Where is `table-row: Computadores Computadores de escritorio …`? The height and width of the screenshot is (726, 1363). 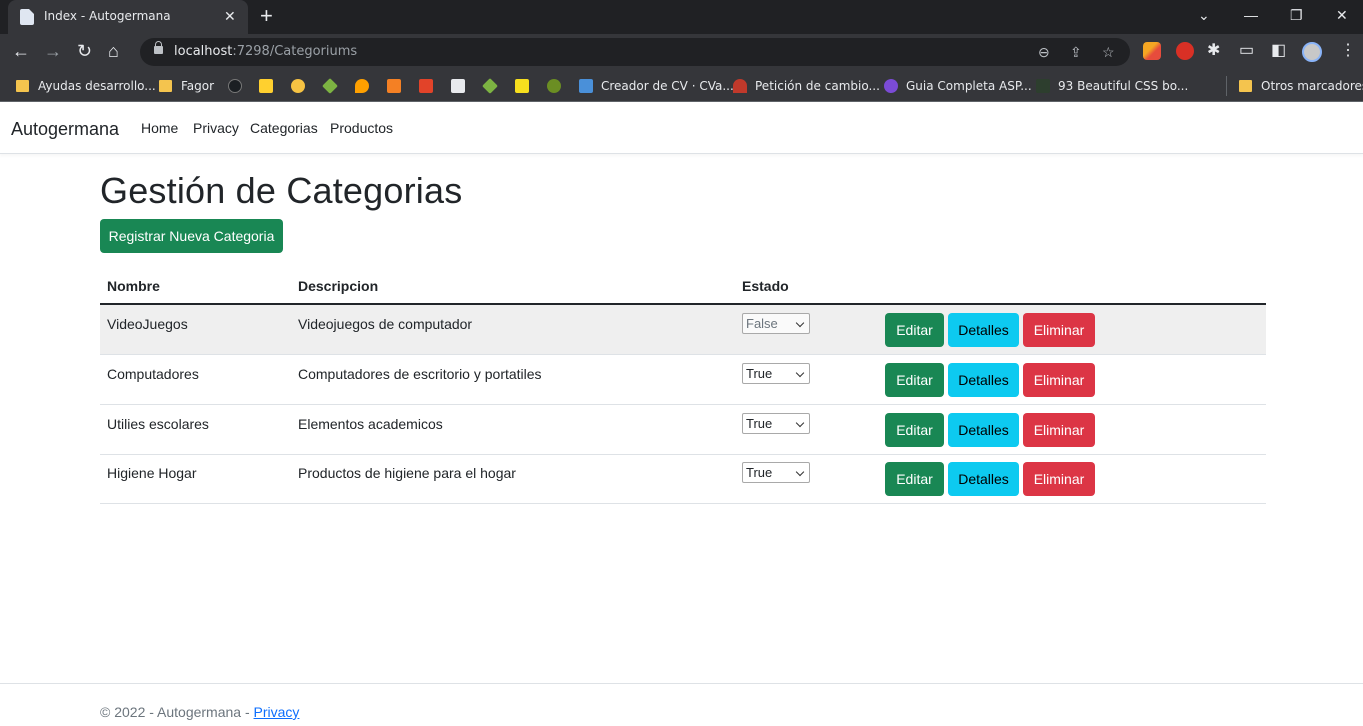 table-row: Computadores Computadores de escritorio … is located at coordinates (683, 380).